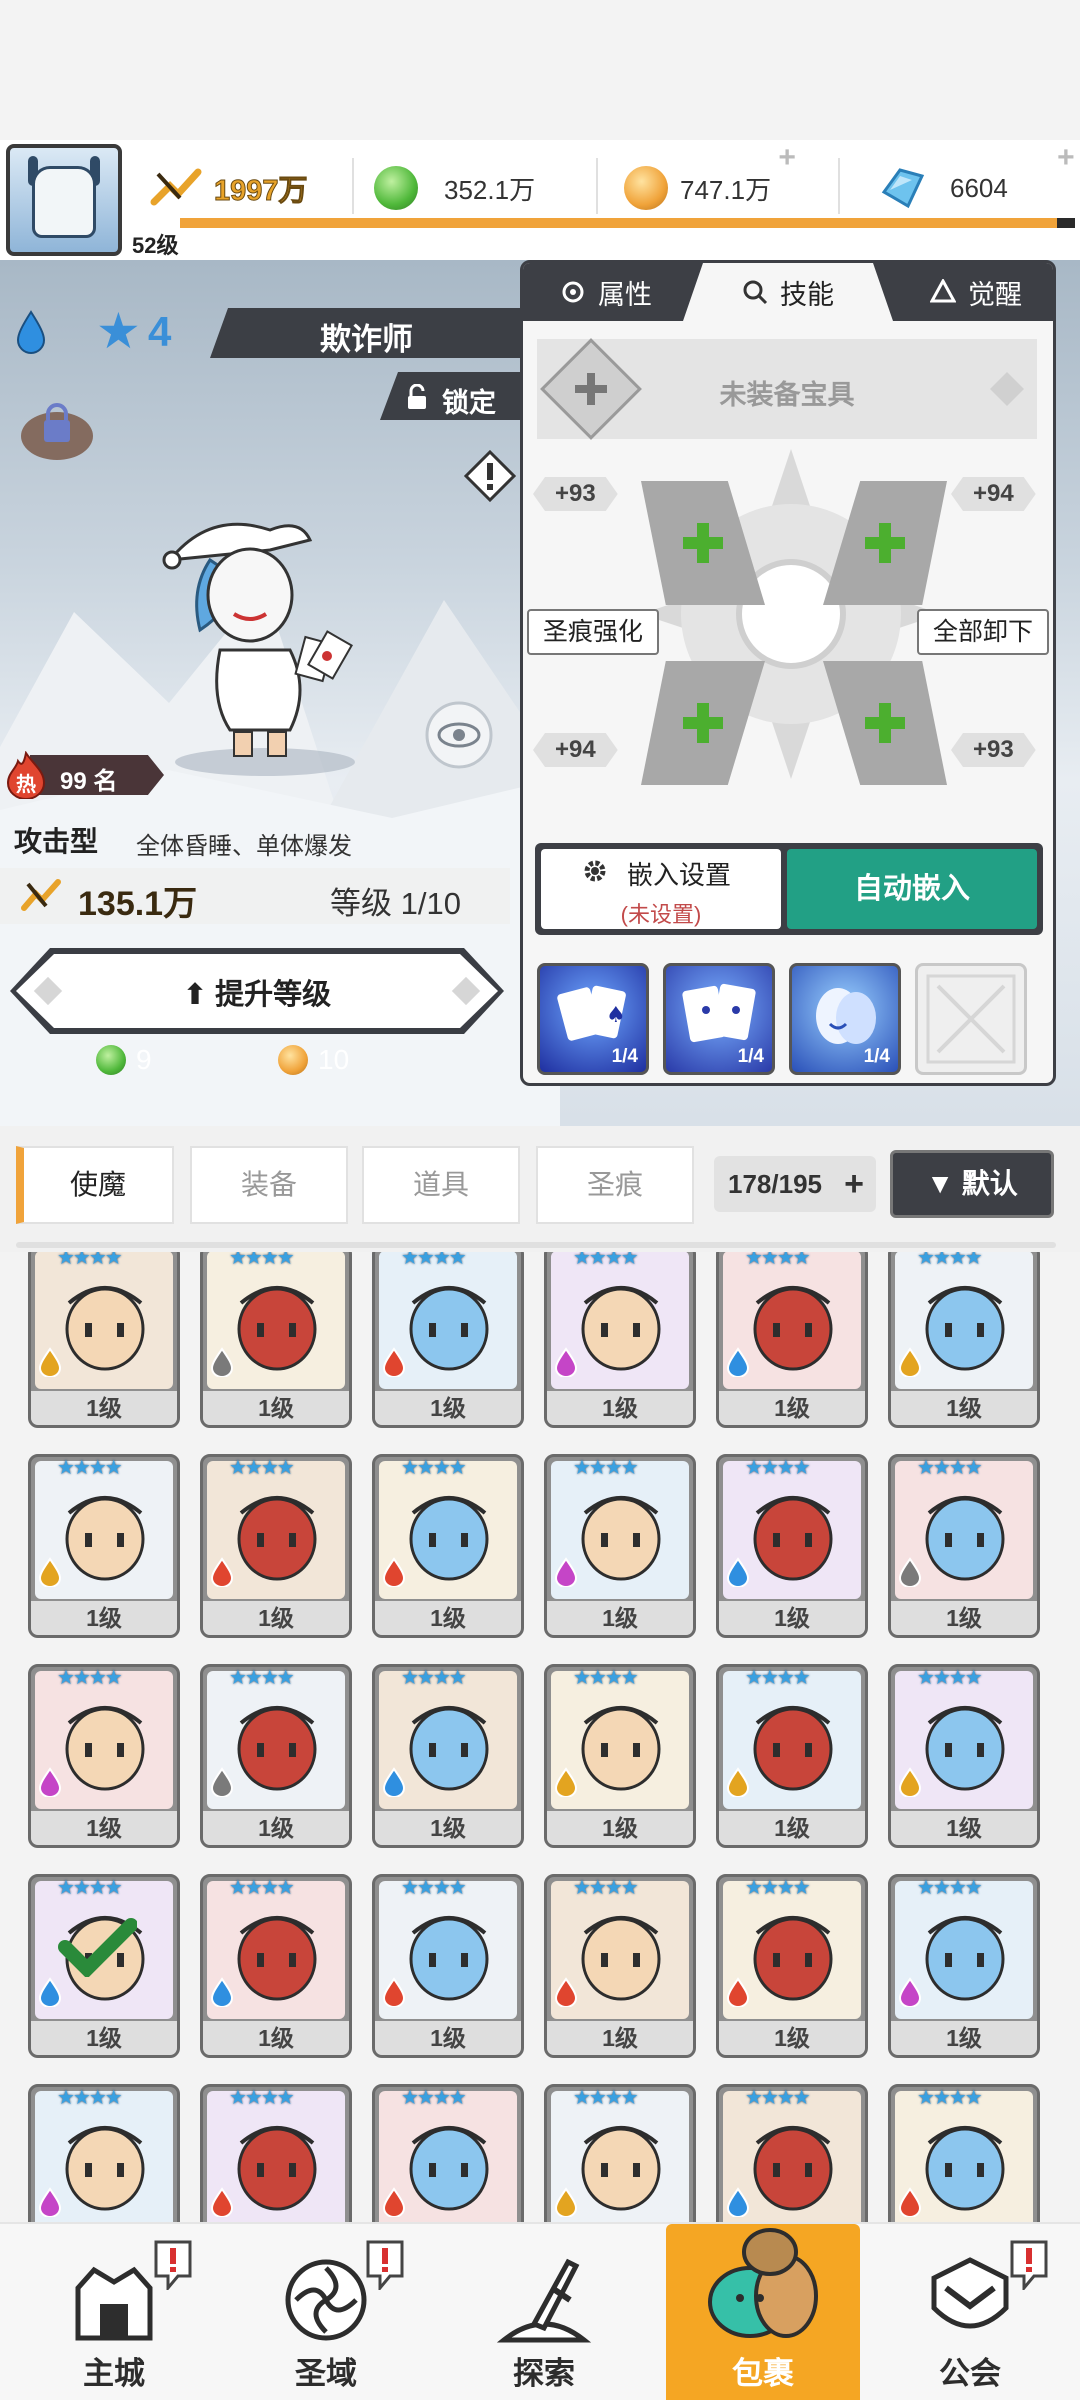 This screenshot has width=1080, height=2400. I want to click on tab-awaken: 觉醒, so click(973, 292).